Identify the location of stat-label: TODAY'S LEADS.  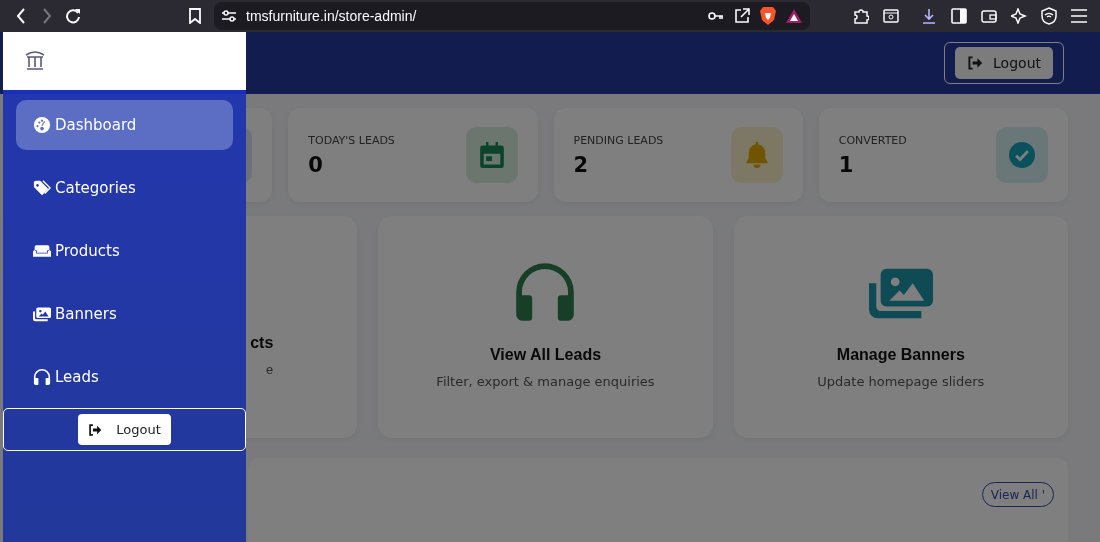
(351, 140).